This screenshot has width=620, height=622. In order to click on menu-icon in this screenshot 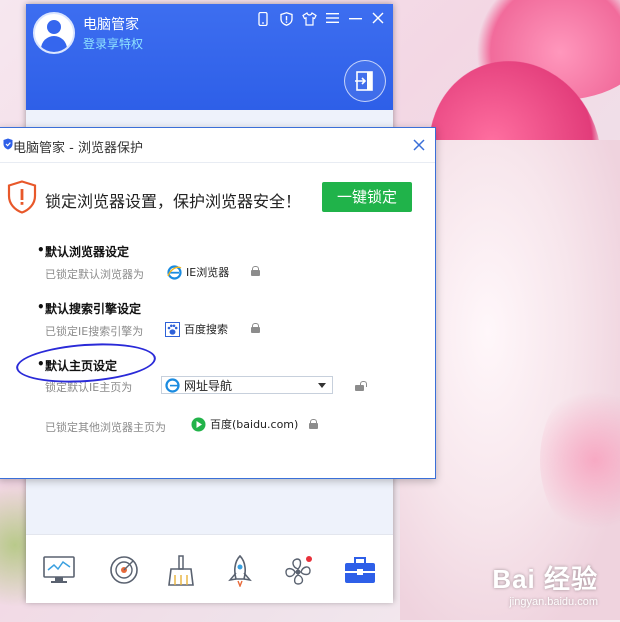, I will do `click(332, 19)`.